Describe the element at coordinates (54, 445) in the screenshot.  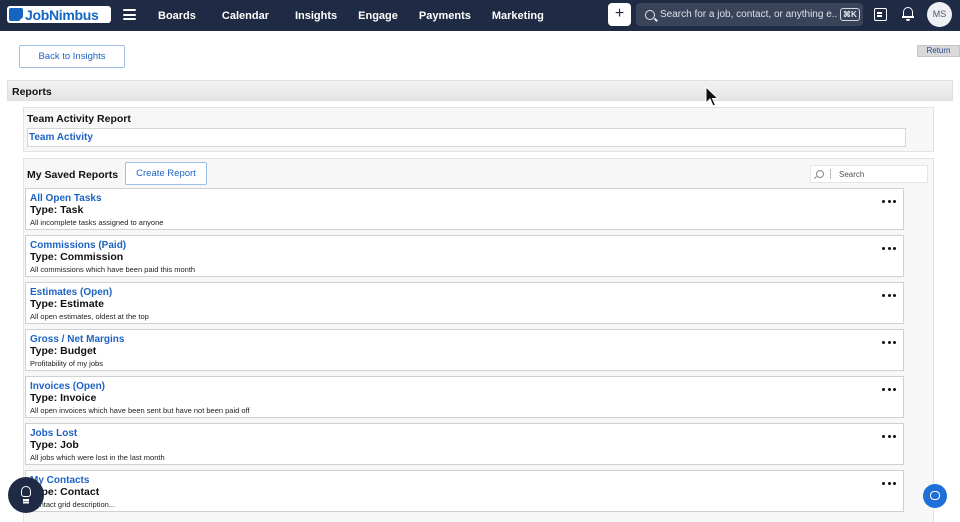
I see `report-type: Type: Job` at that location.